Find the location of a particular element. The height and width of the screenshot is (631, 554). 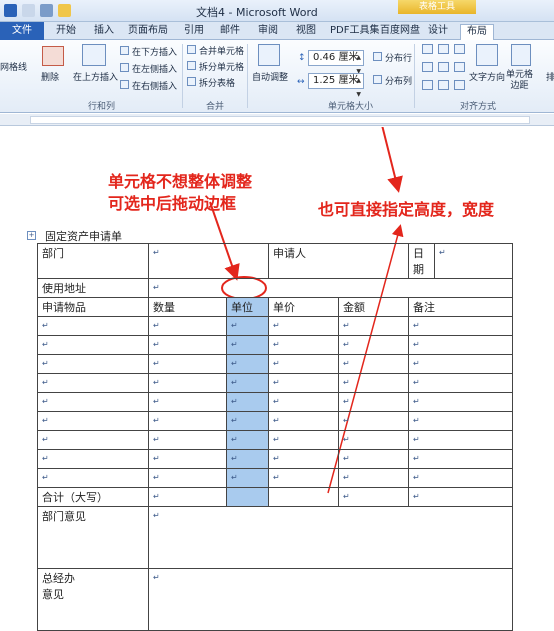

tab-page-layout: 页面布局 is located at coordinates (148, 32).